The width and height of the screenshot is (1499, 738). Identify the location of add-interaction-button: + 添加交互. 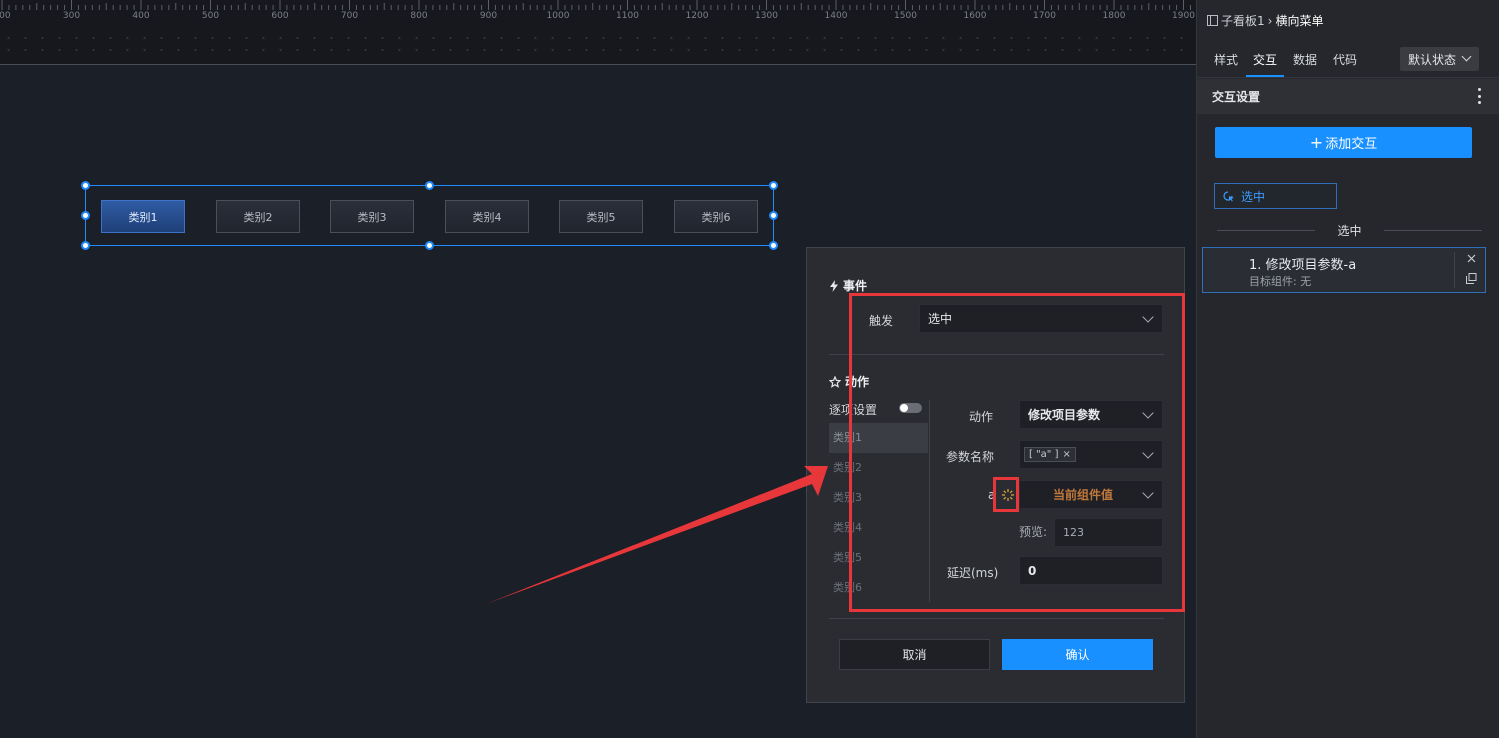
(1343, 142).